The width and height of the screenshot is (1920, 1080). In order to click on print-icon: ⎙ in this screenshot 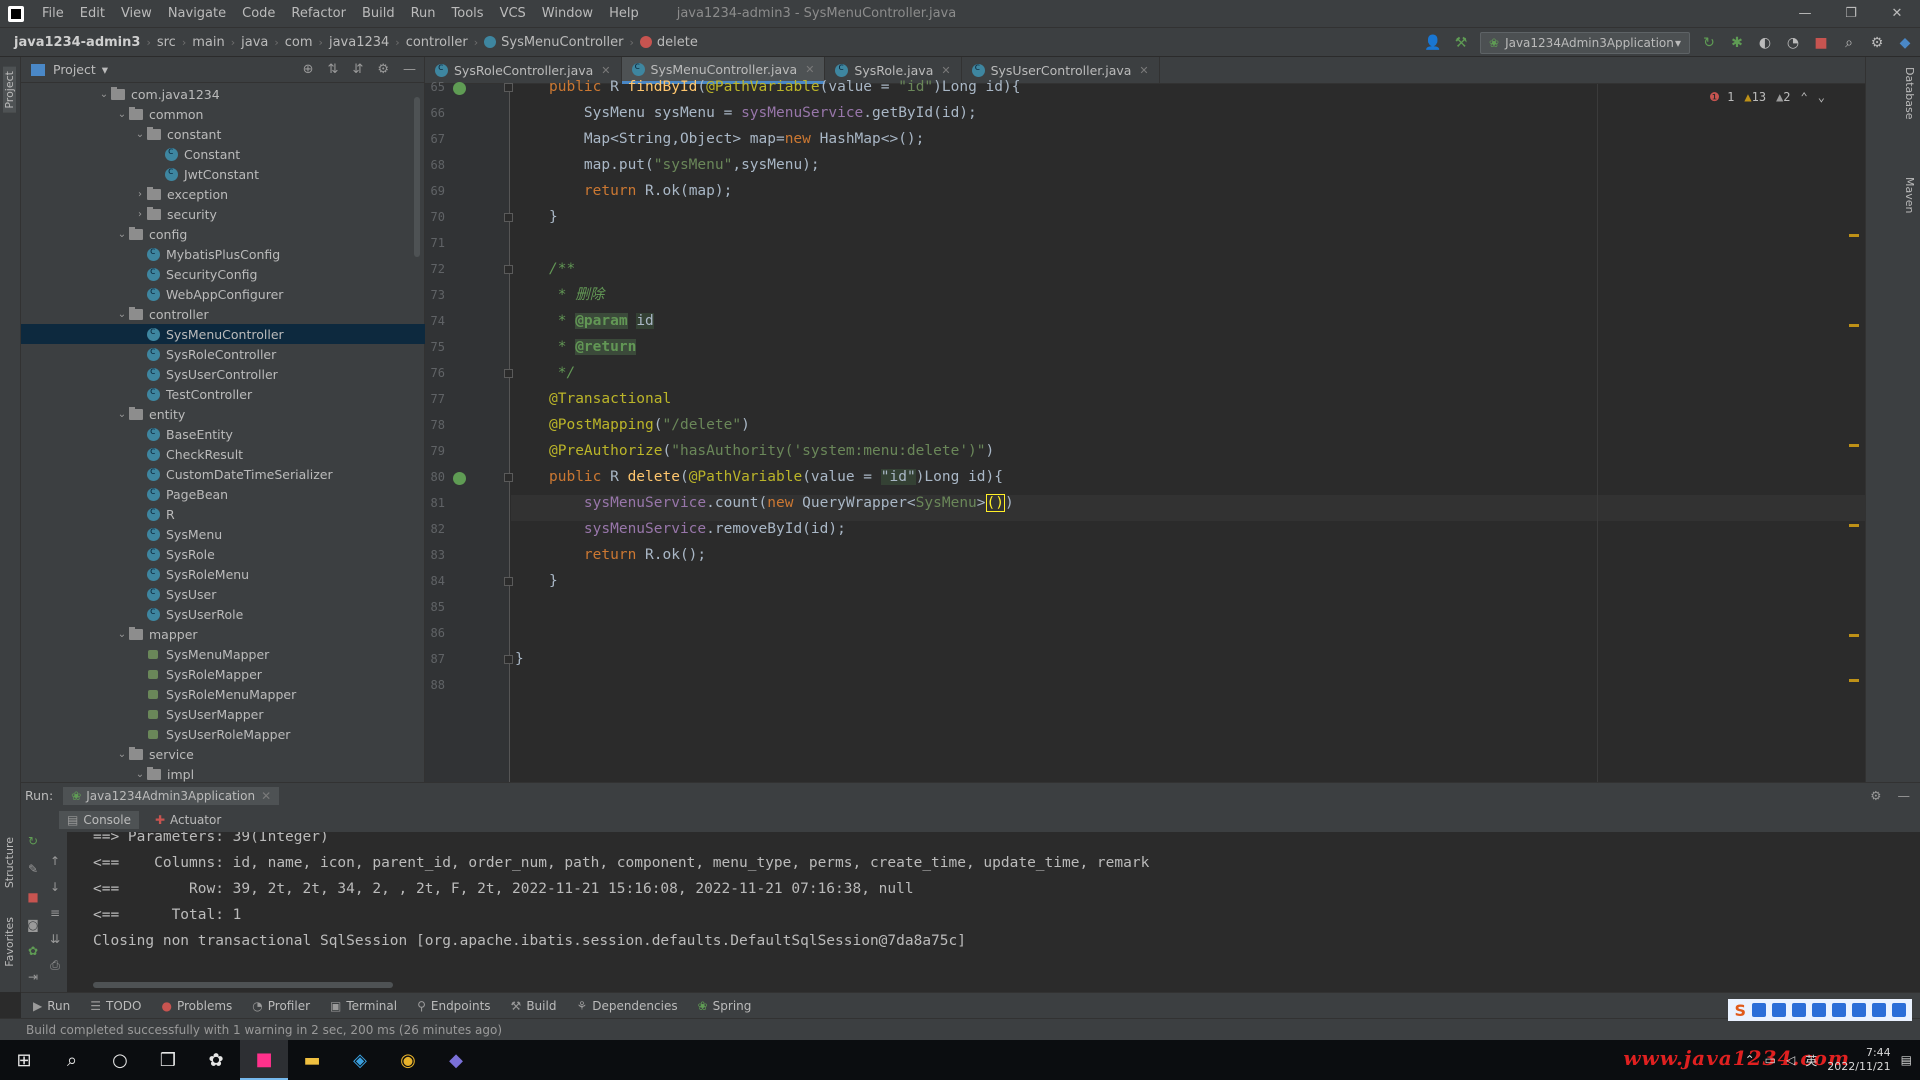, I will do `click(55, 966)`.